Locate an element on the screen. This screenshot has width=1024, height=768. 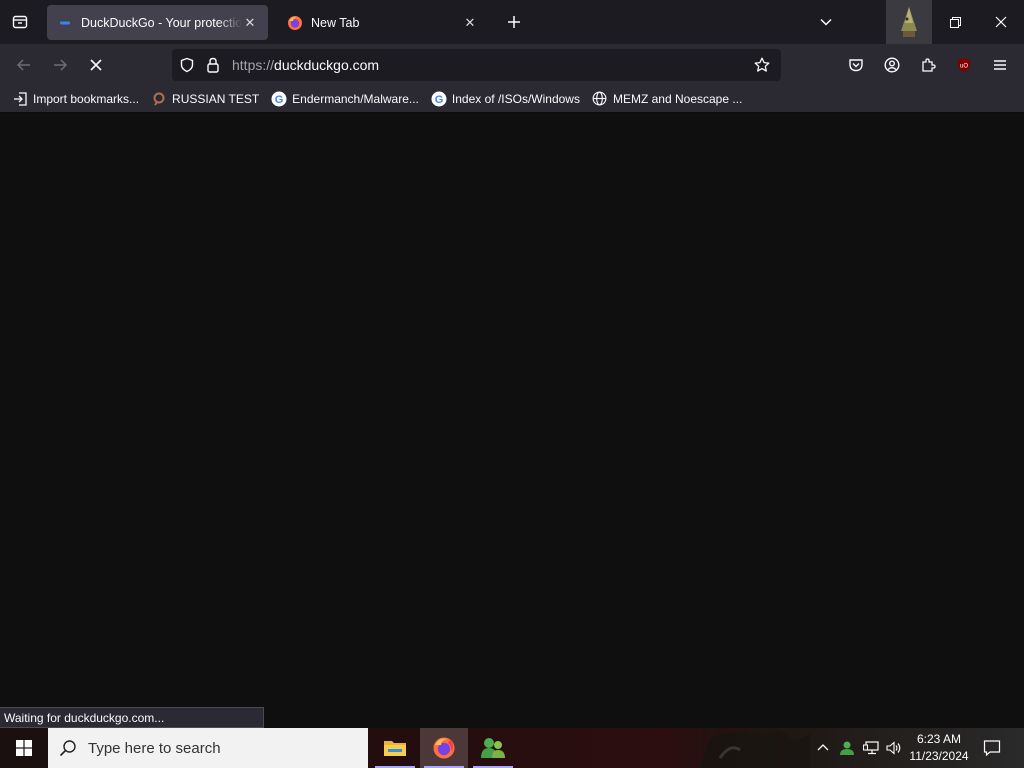
list-all-tabs-button is located at coordinates (826, 22).